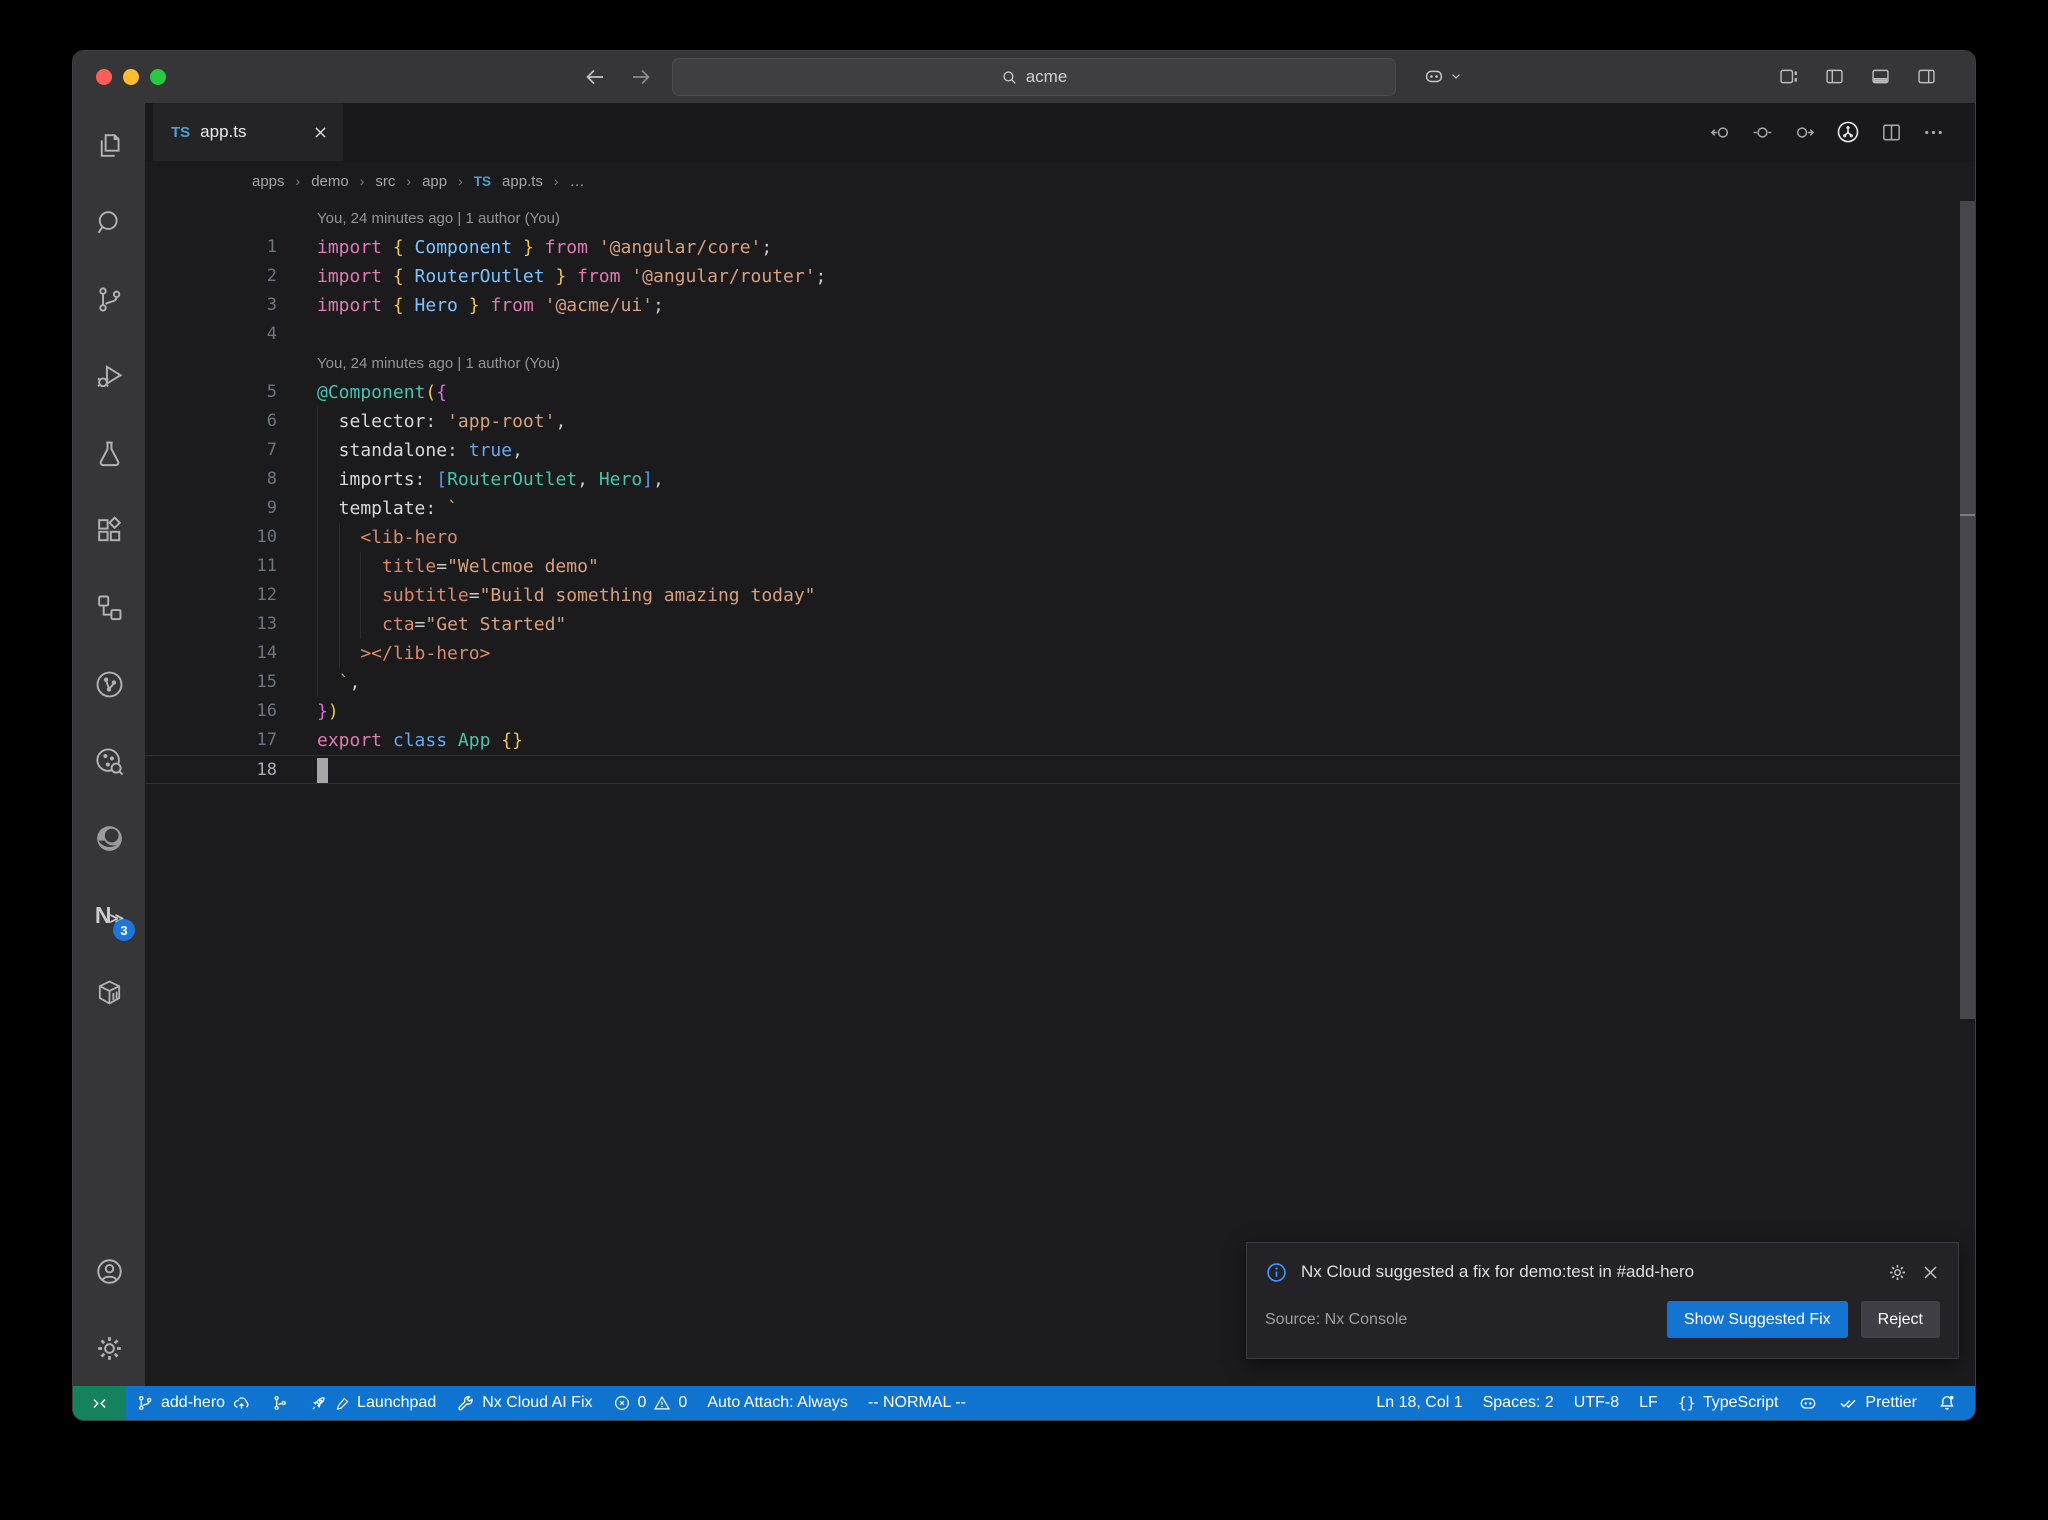 This screenshot has height=1520, width=2048. Describe the element at coordinates (211, 305) in the screenshot. I see `line-number: 3` at that location.